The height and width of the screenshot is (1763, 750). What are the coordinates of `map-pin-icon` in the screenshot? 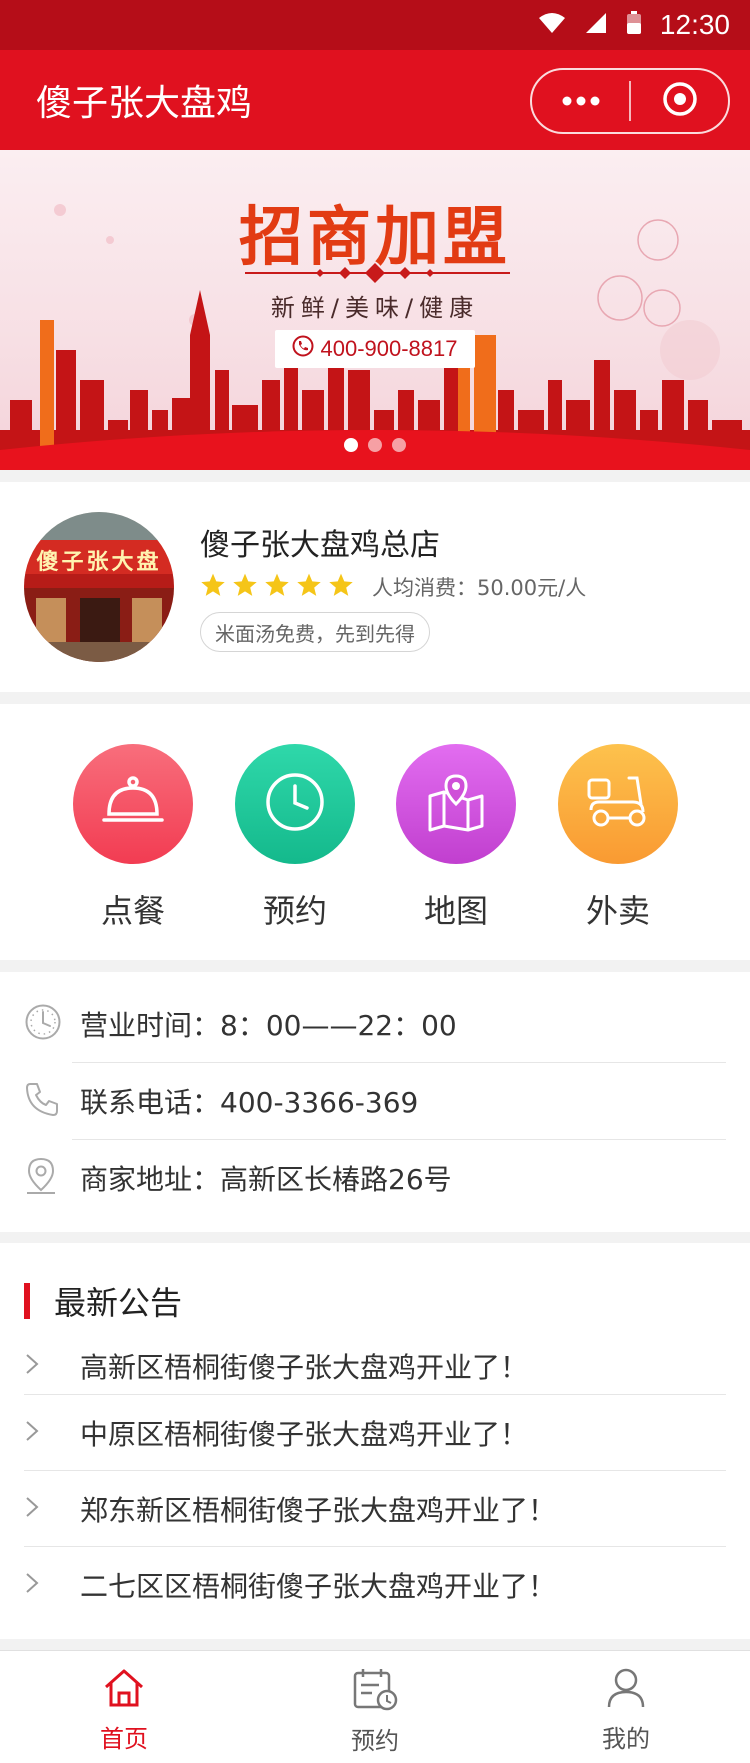 It's located at (456, 804).